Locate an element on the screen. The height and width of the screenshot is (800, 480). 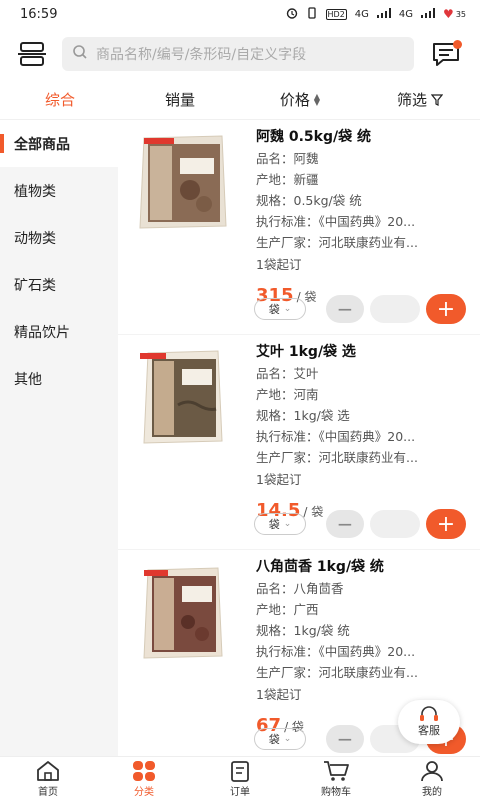
category-icon is located at coordinates (144, 770).